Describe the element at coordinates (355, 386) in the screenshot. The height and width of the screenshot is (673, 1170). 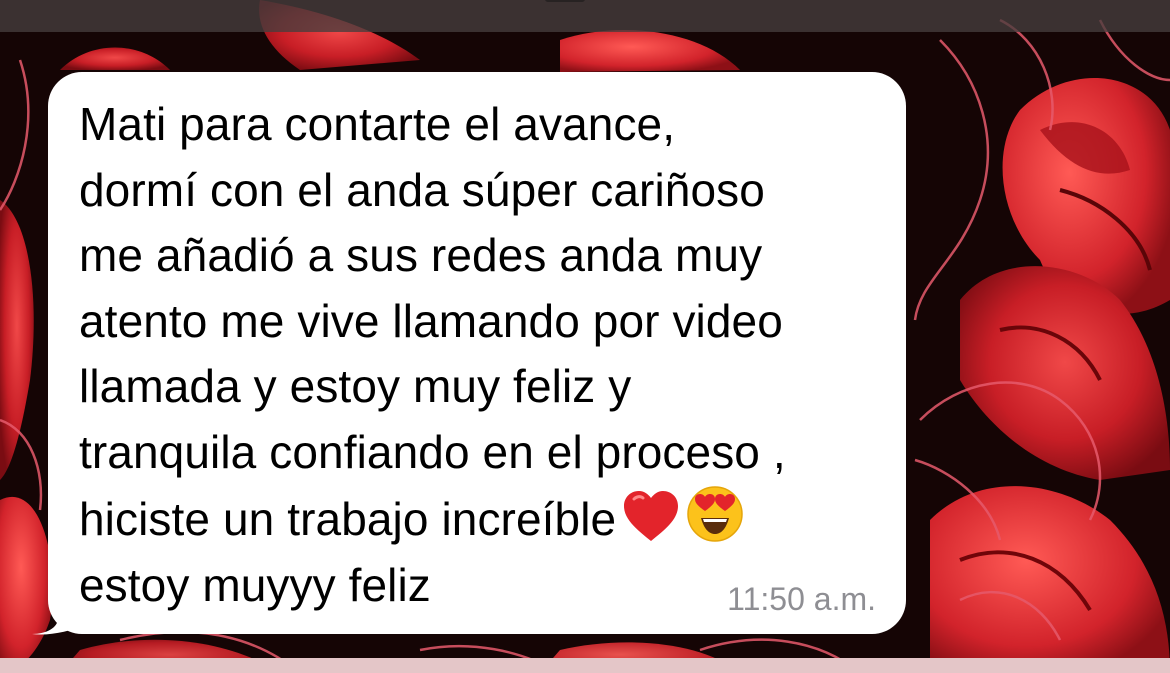
I see `message-line: llamada y estoy muy feliz y` at that location.